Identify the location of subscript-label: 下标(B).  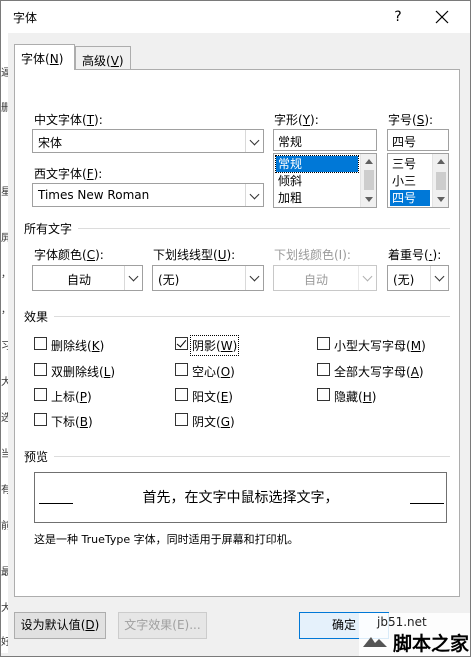
(72, 421).